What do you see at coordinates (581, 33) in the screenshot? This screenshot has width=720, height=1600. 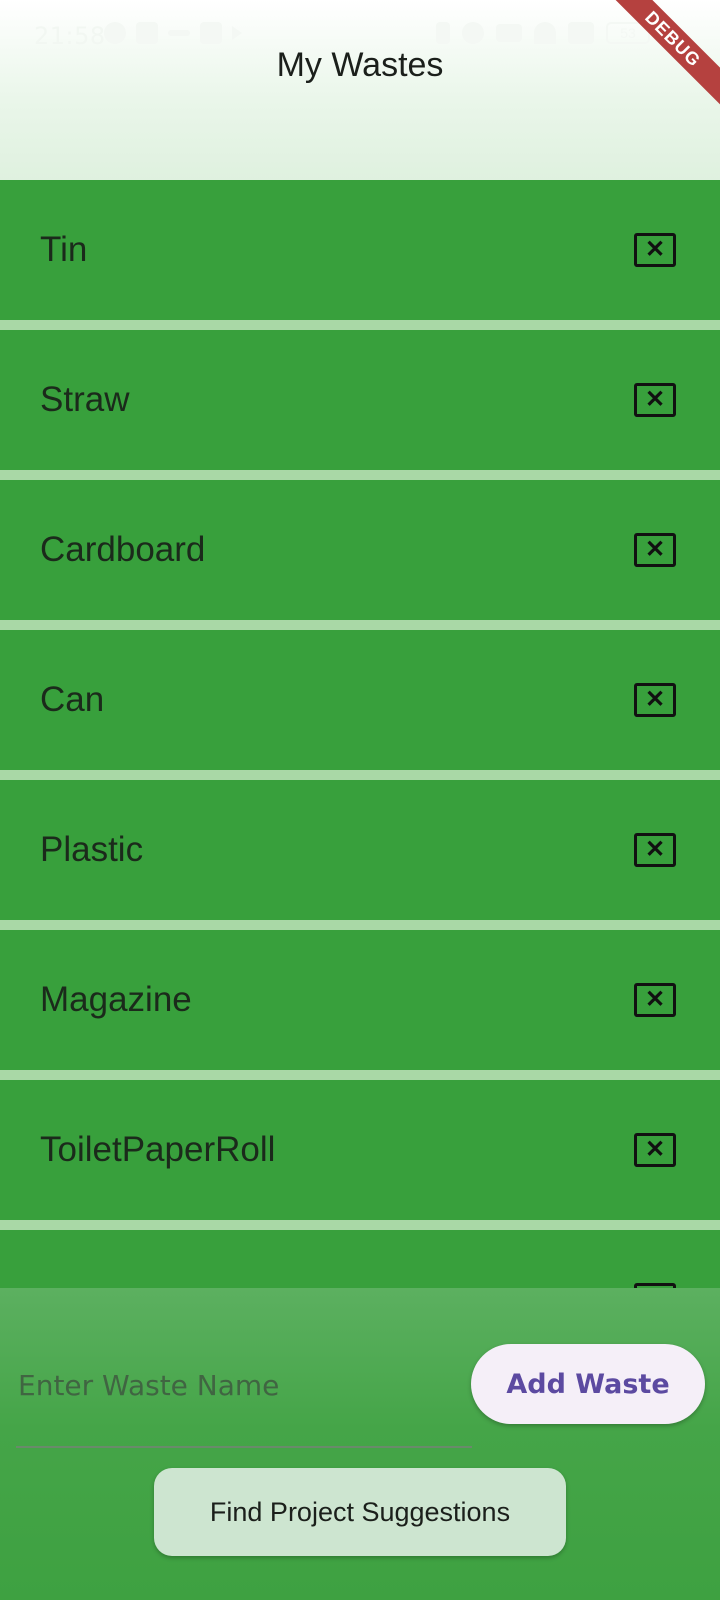 I see `signal-icon` at bounding box center [581, 33].